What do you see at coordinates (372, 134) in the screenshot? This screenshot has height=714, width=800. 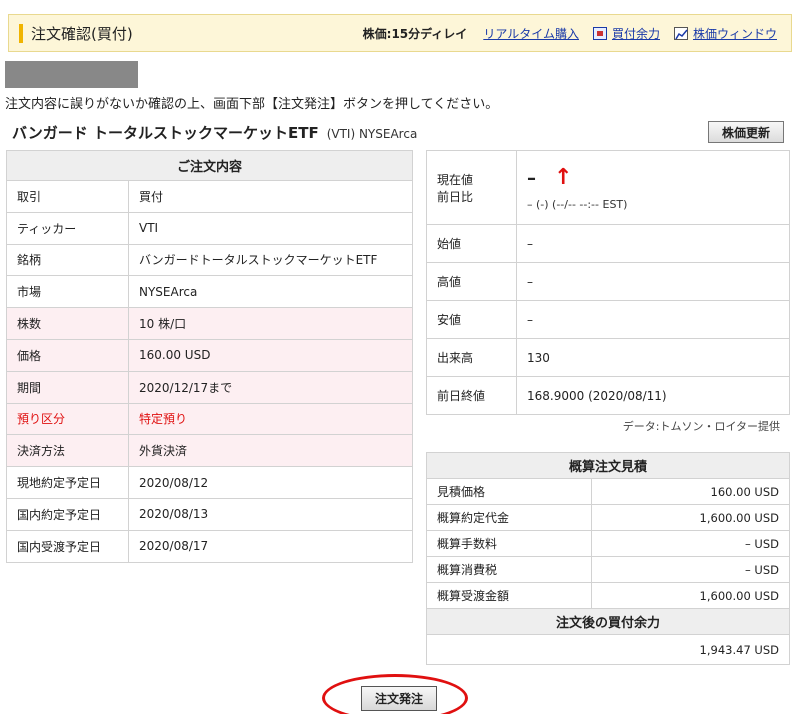 I see `product-ticker-market: (VTI) NYSEArca` at bounding box center [372, 134].